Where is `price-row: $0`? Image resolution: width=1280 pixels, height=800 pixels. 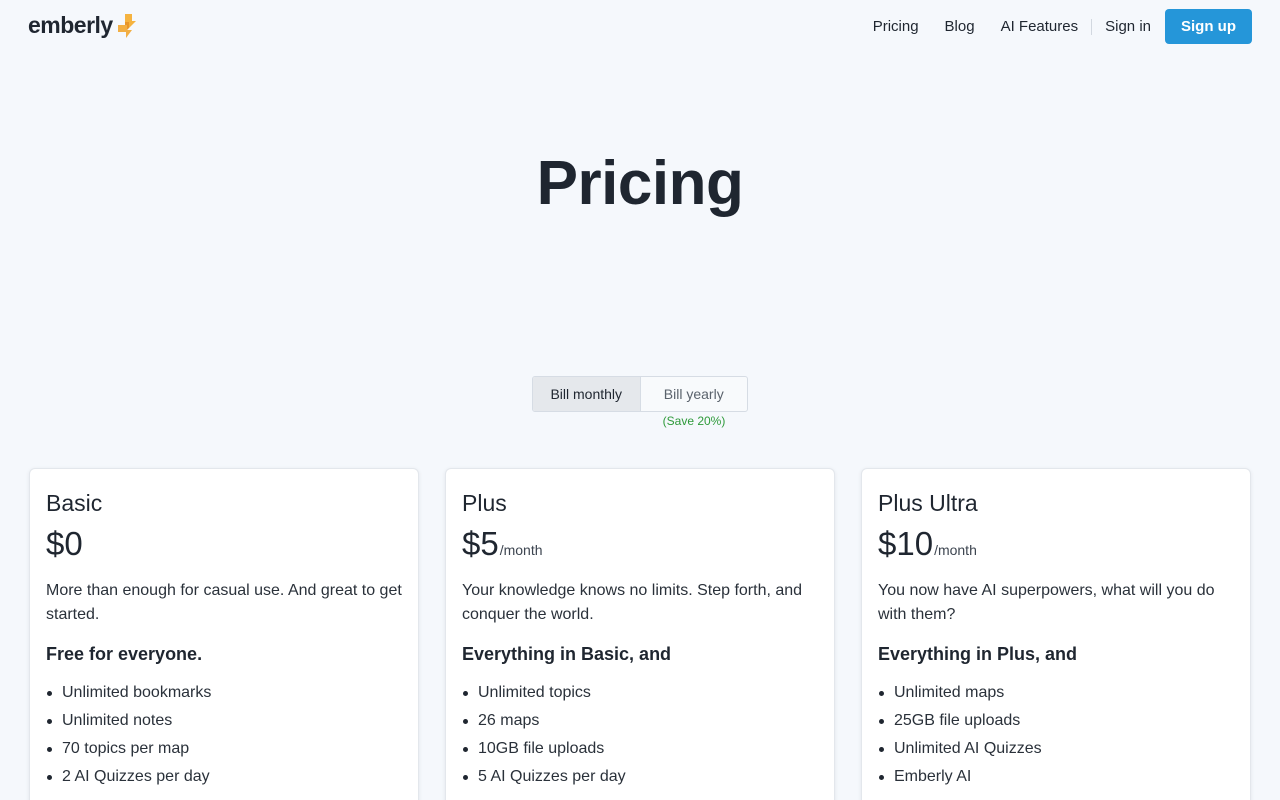
price-row: $0 is located at coordinates (224, 544).